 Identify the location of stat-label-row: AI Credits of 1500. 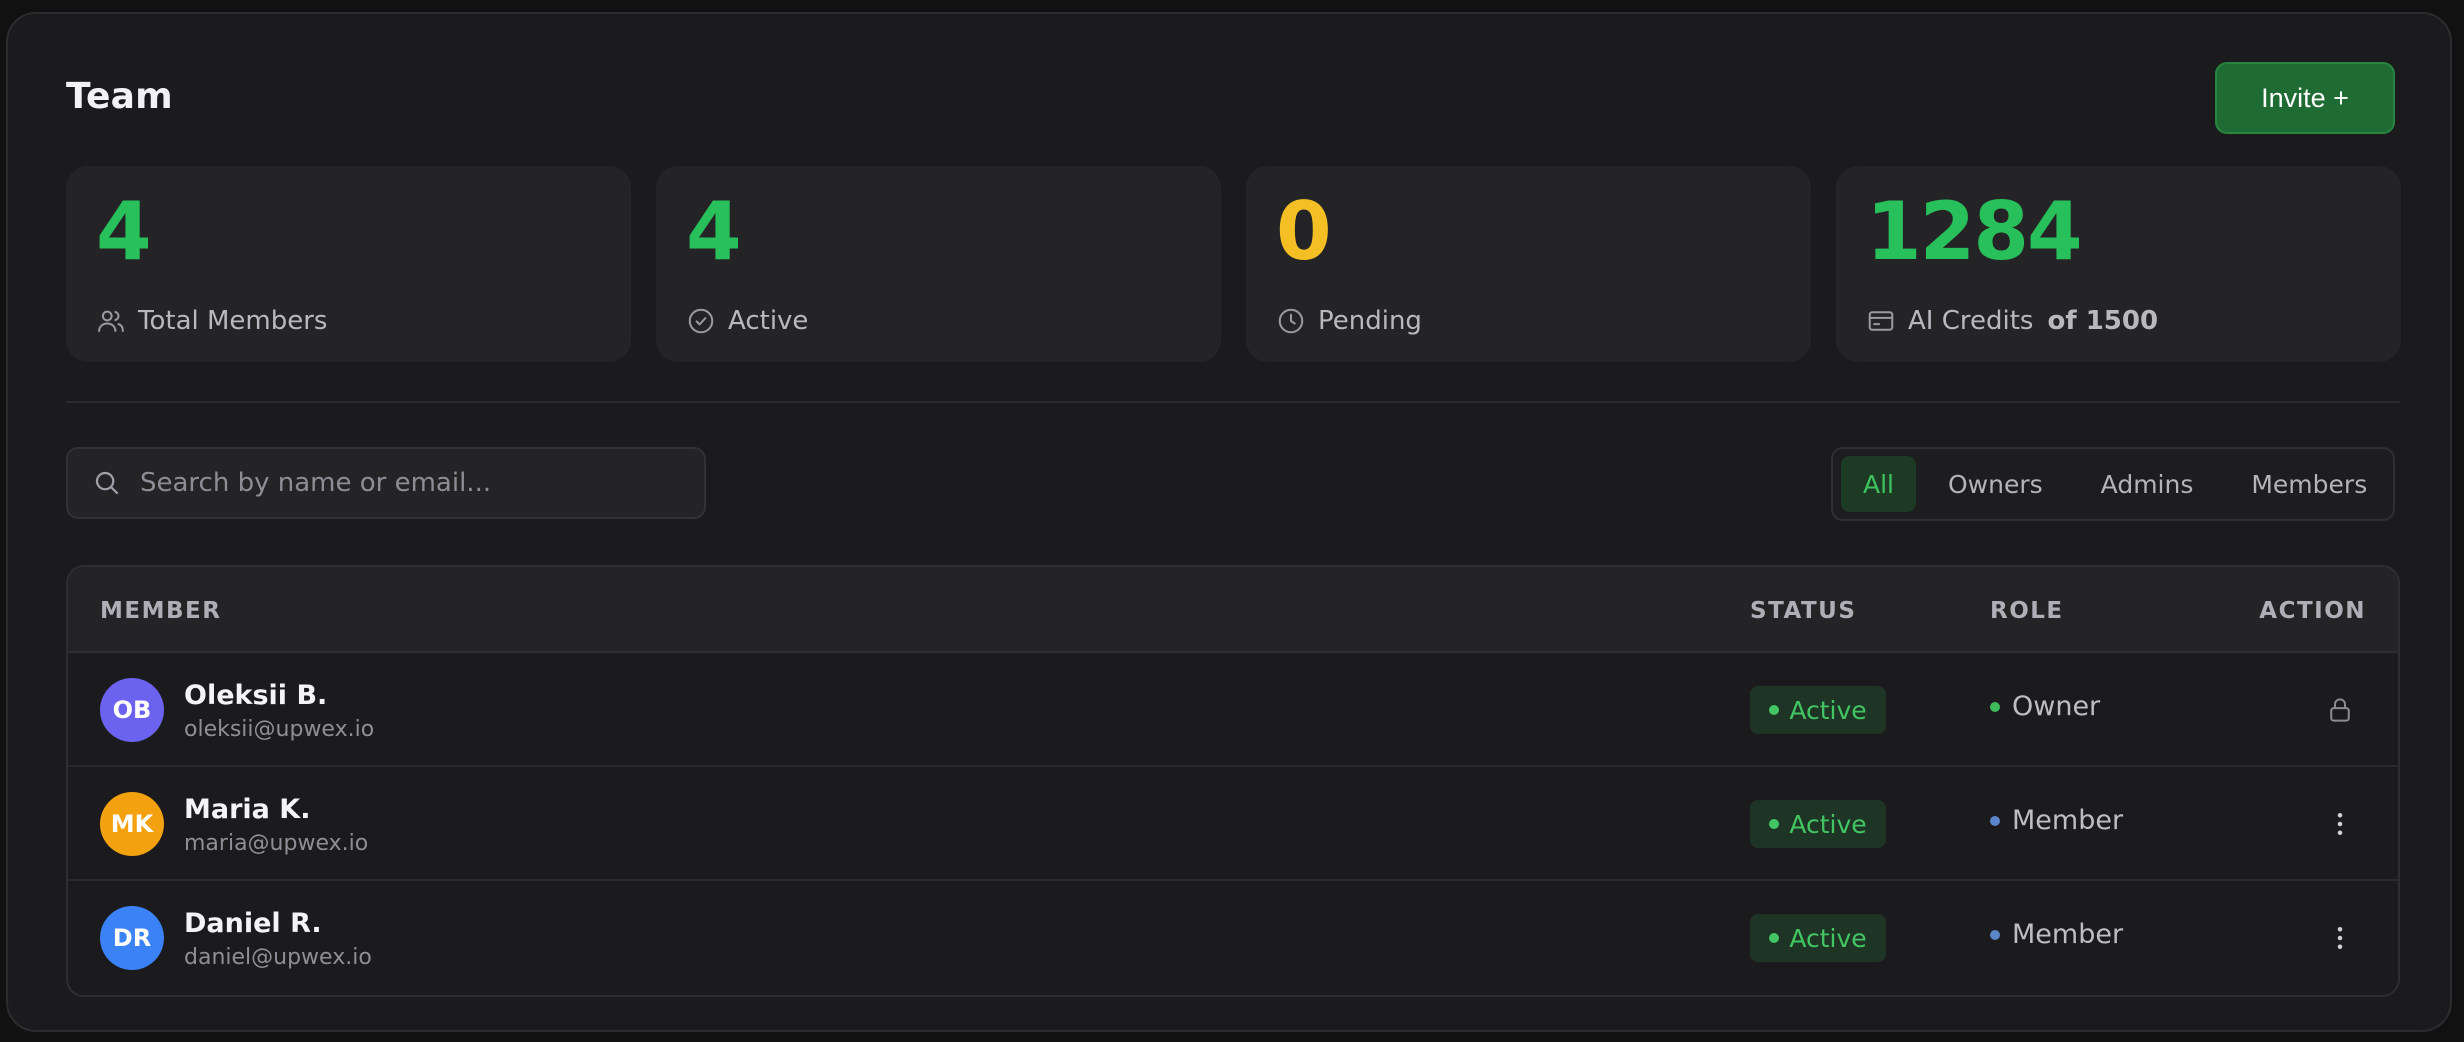
(2012, 321).